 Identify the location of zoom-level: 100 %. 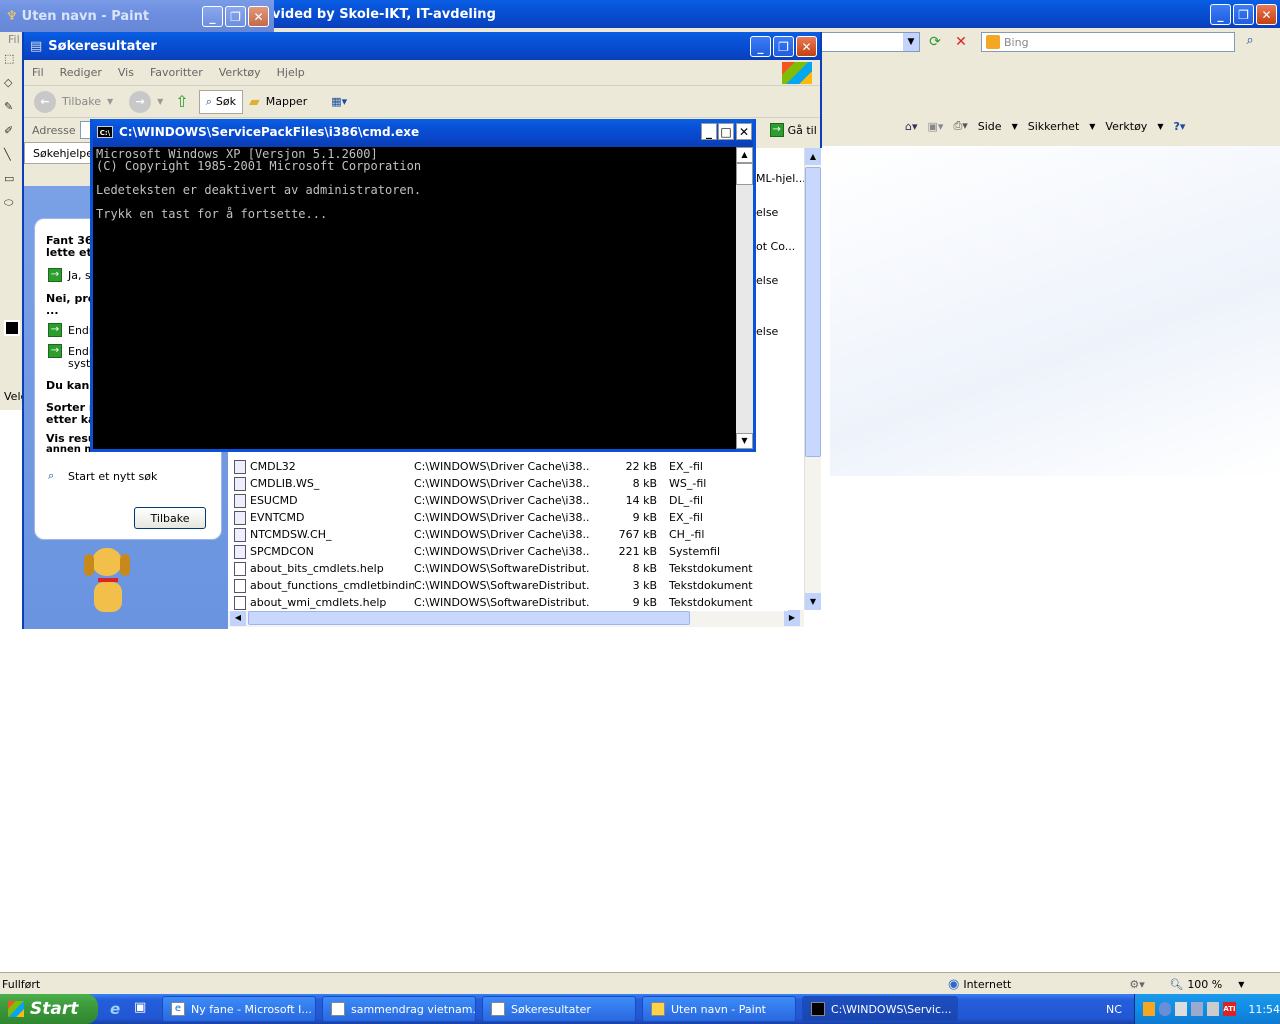
(1202, 984).